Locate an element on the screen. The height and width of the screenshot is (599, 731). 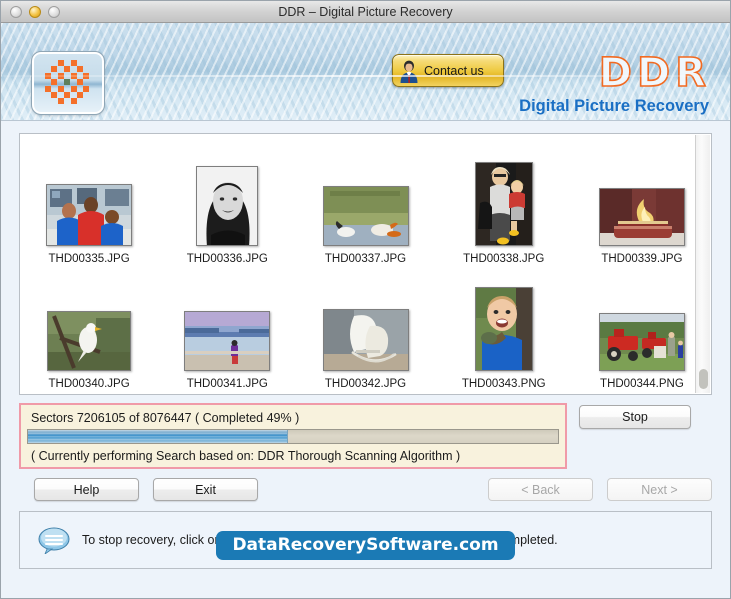
thumbnail-filename: THD00344.PNG is located at coordinates (642, 384).